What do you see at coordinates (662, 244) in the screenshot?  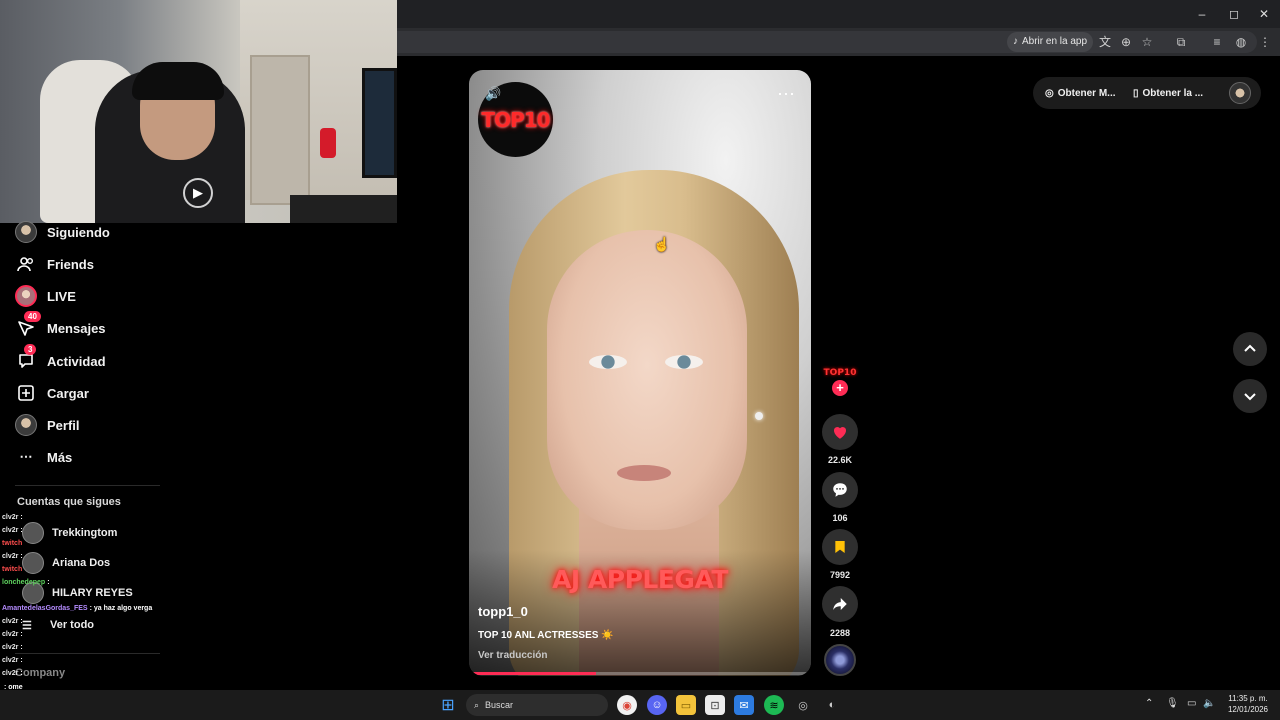 I see `hand-cursor-icon: ☝` at bounding box center [662, 244].